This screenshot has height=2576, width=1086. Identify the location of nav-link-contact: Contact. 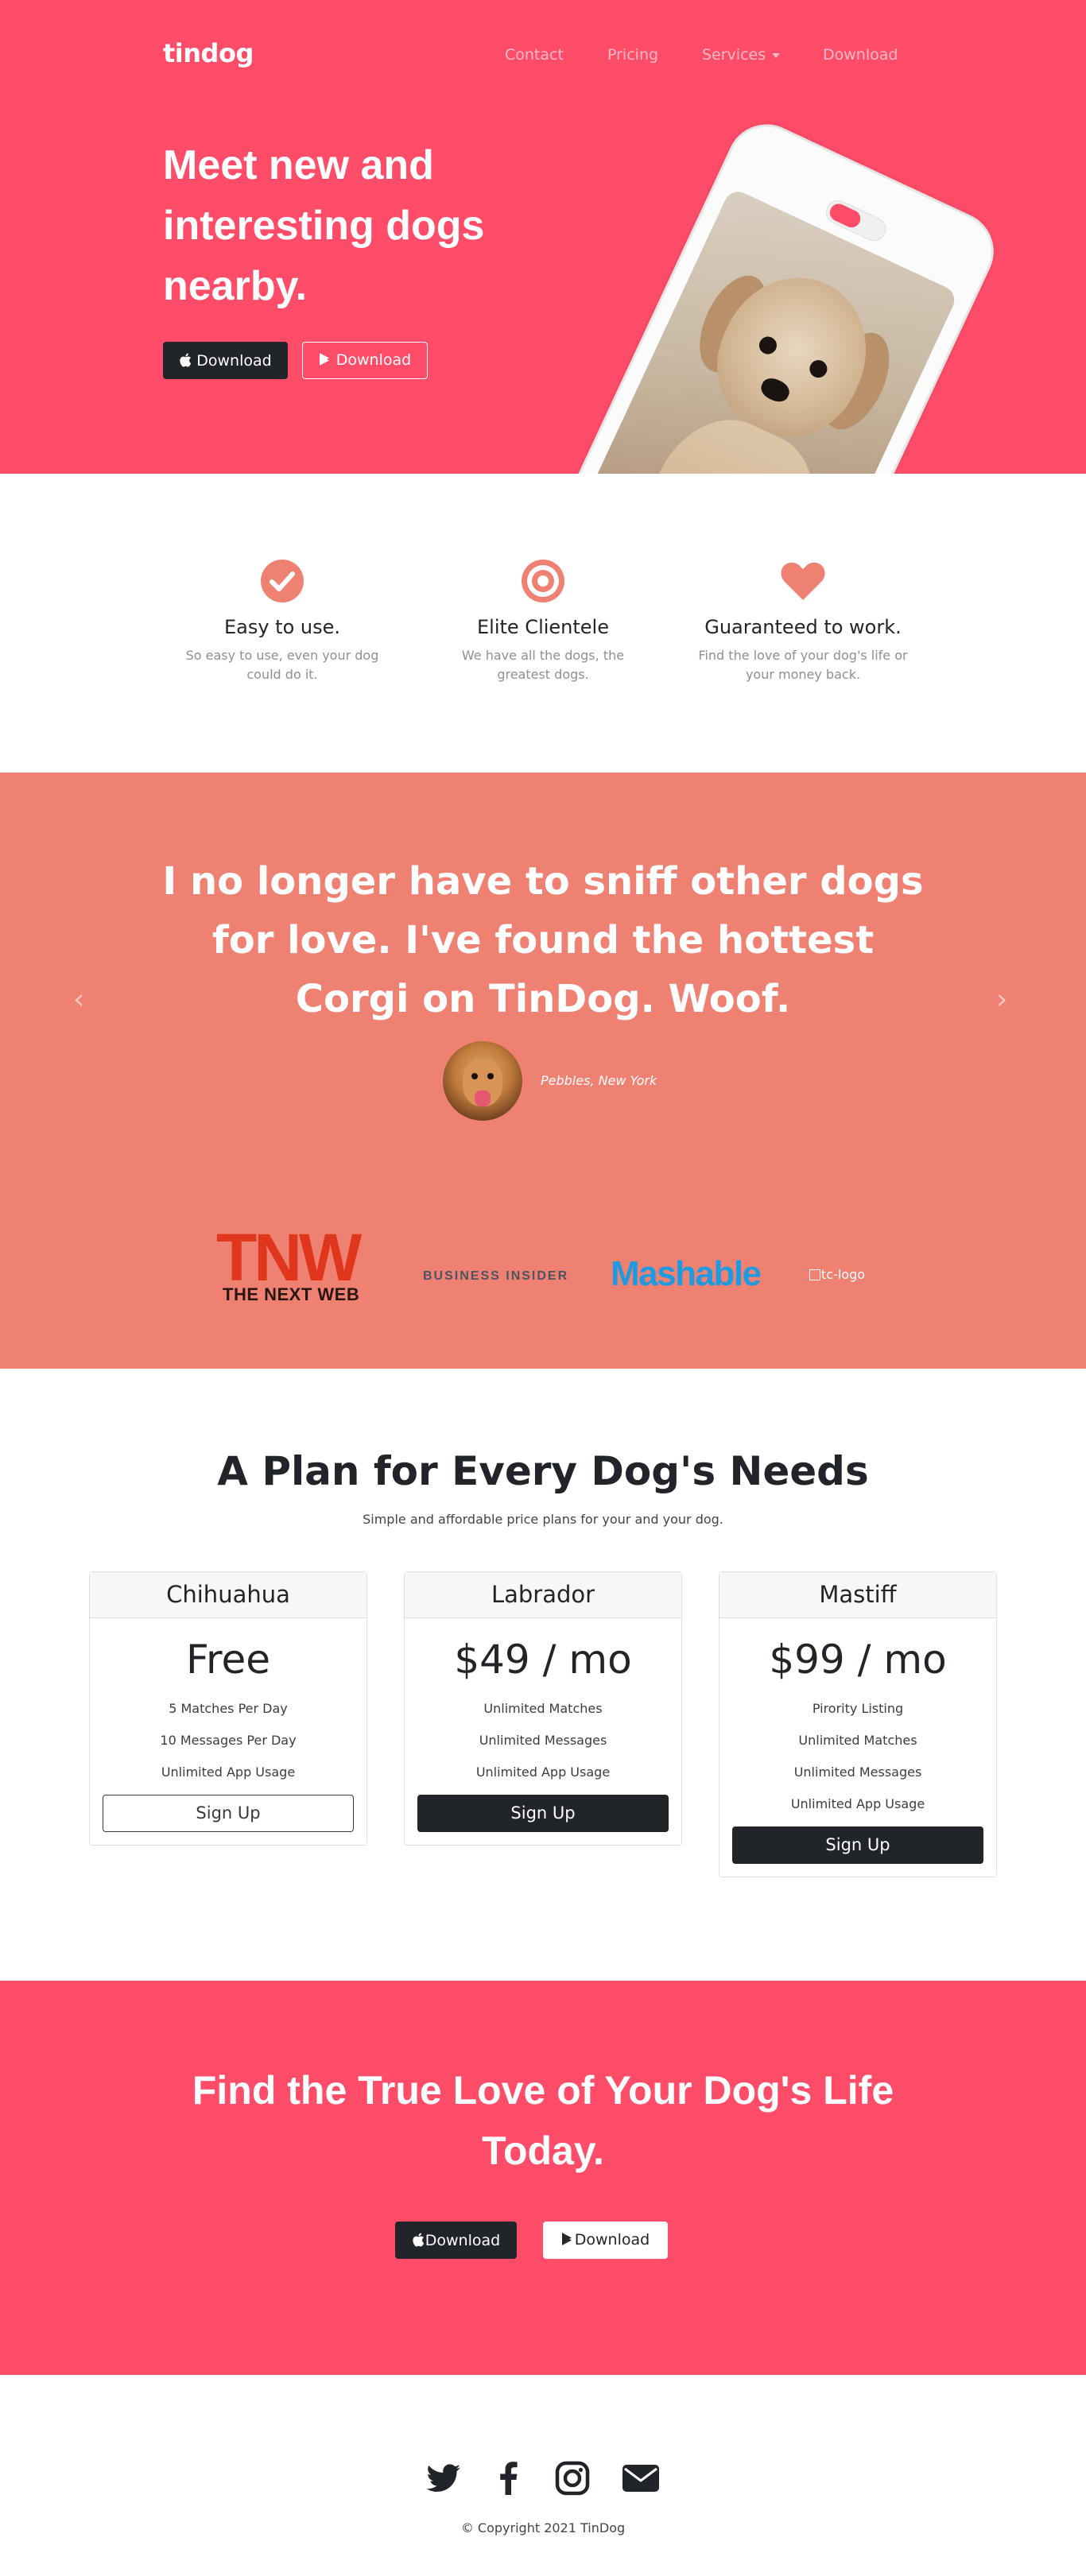
(534, 55).